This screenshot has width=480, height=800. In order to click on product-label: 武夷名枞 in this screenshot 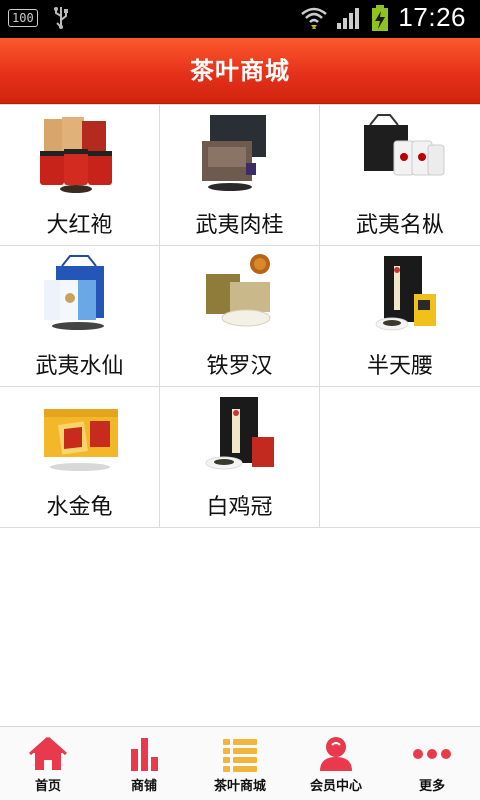, I will do `click(399, 225)`.